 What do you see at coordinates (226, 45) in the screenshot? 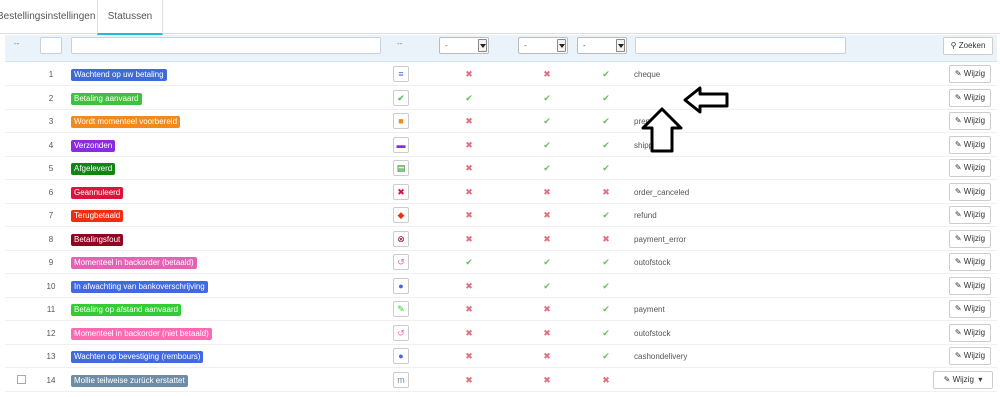
I see `filter-name-input` at bounding box center [226, 45].